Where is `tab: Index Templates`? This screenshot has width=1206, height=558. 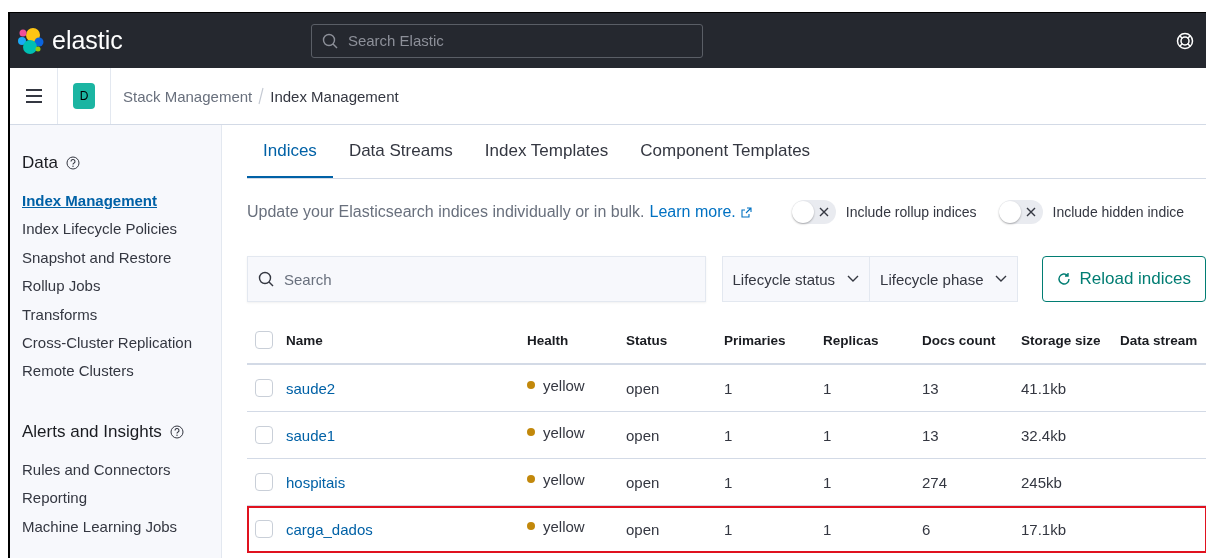 tab: Index Templates is located at coordinates (546, 151).